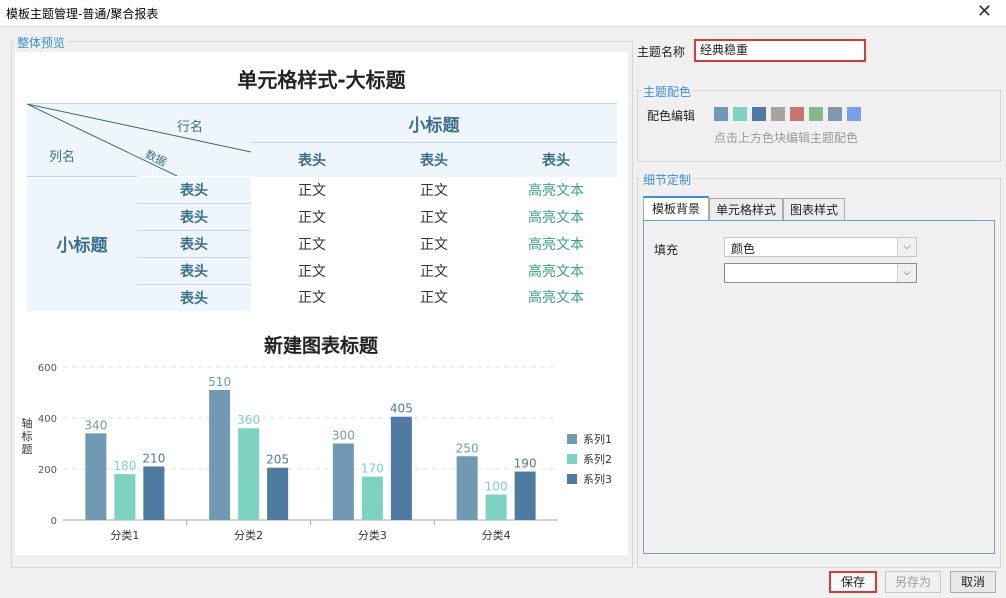 The height and width of the screenshot is (598, 1006). I want to click on preview-big-title: 单元格样式-大标题, so click(321, 80).